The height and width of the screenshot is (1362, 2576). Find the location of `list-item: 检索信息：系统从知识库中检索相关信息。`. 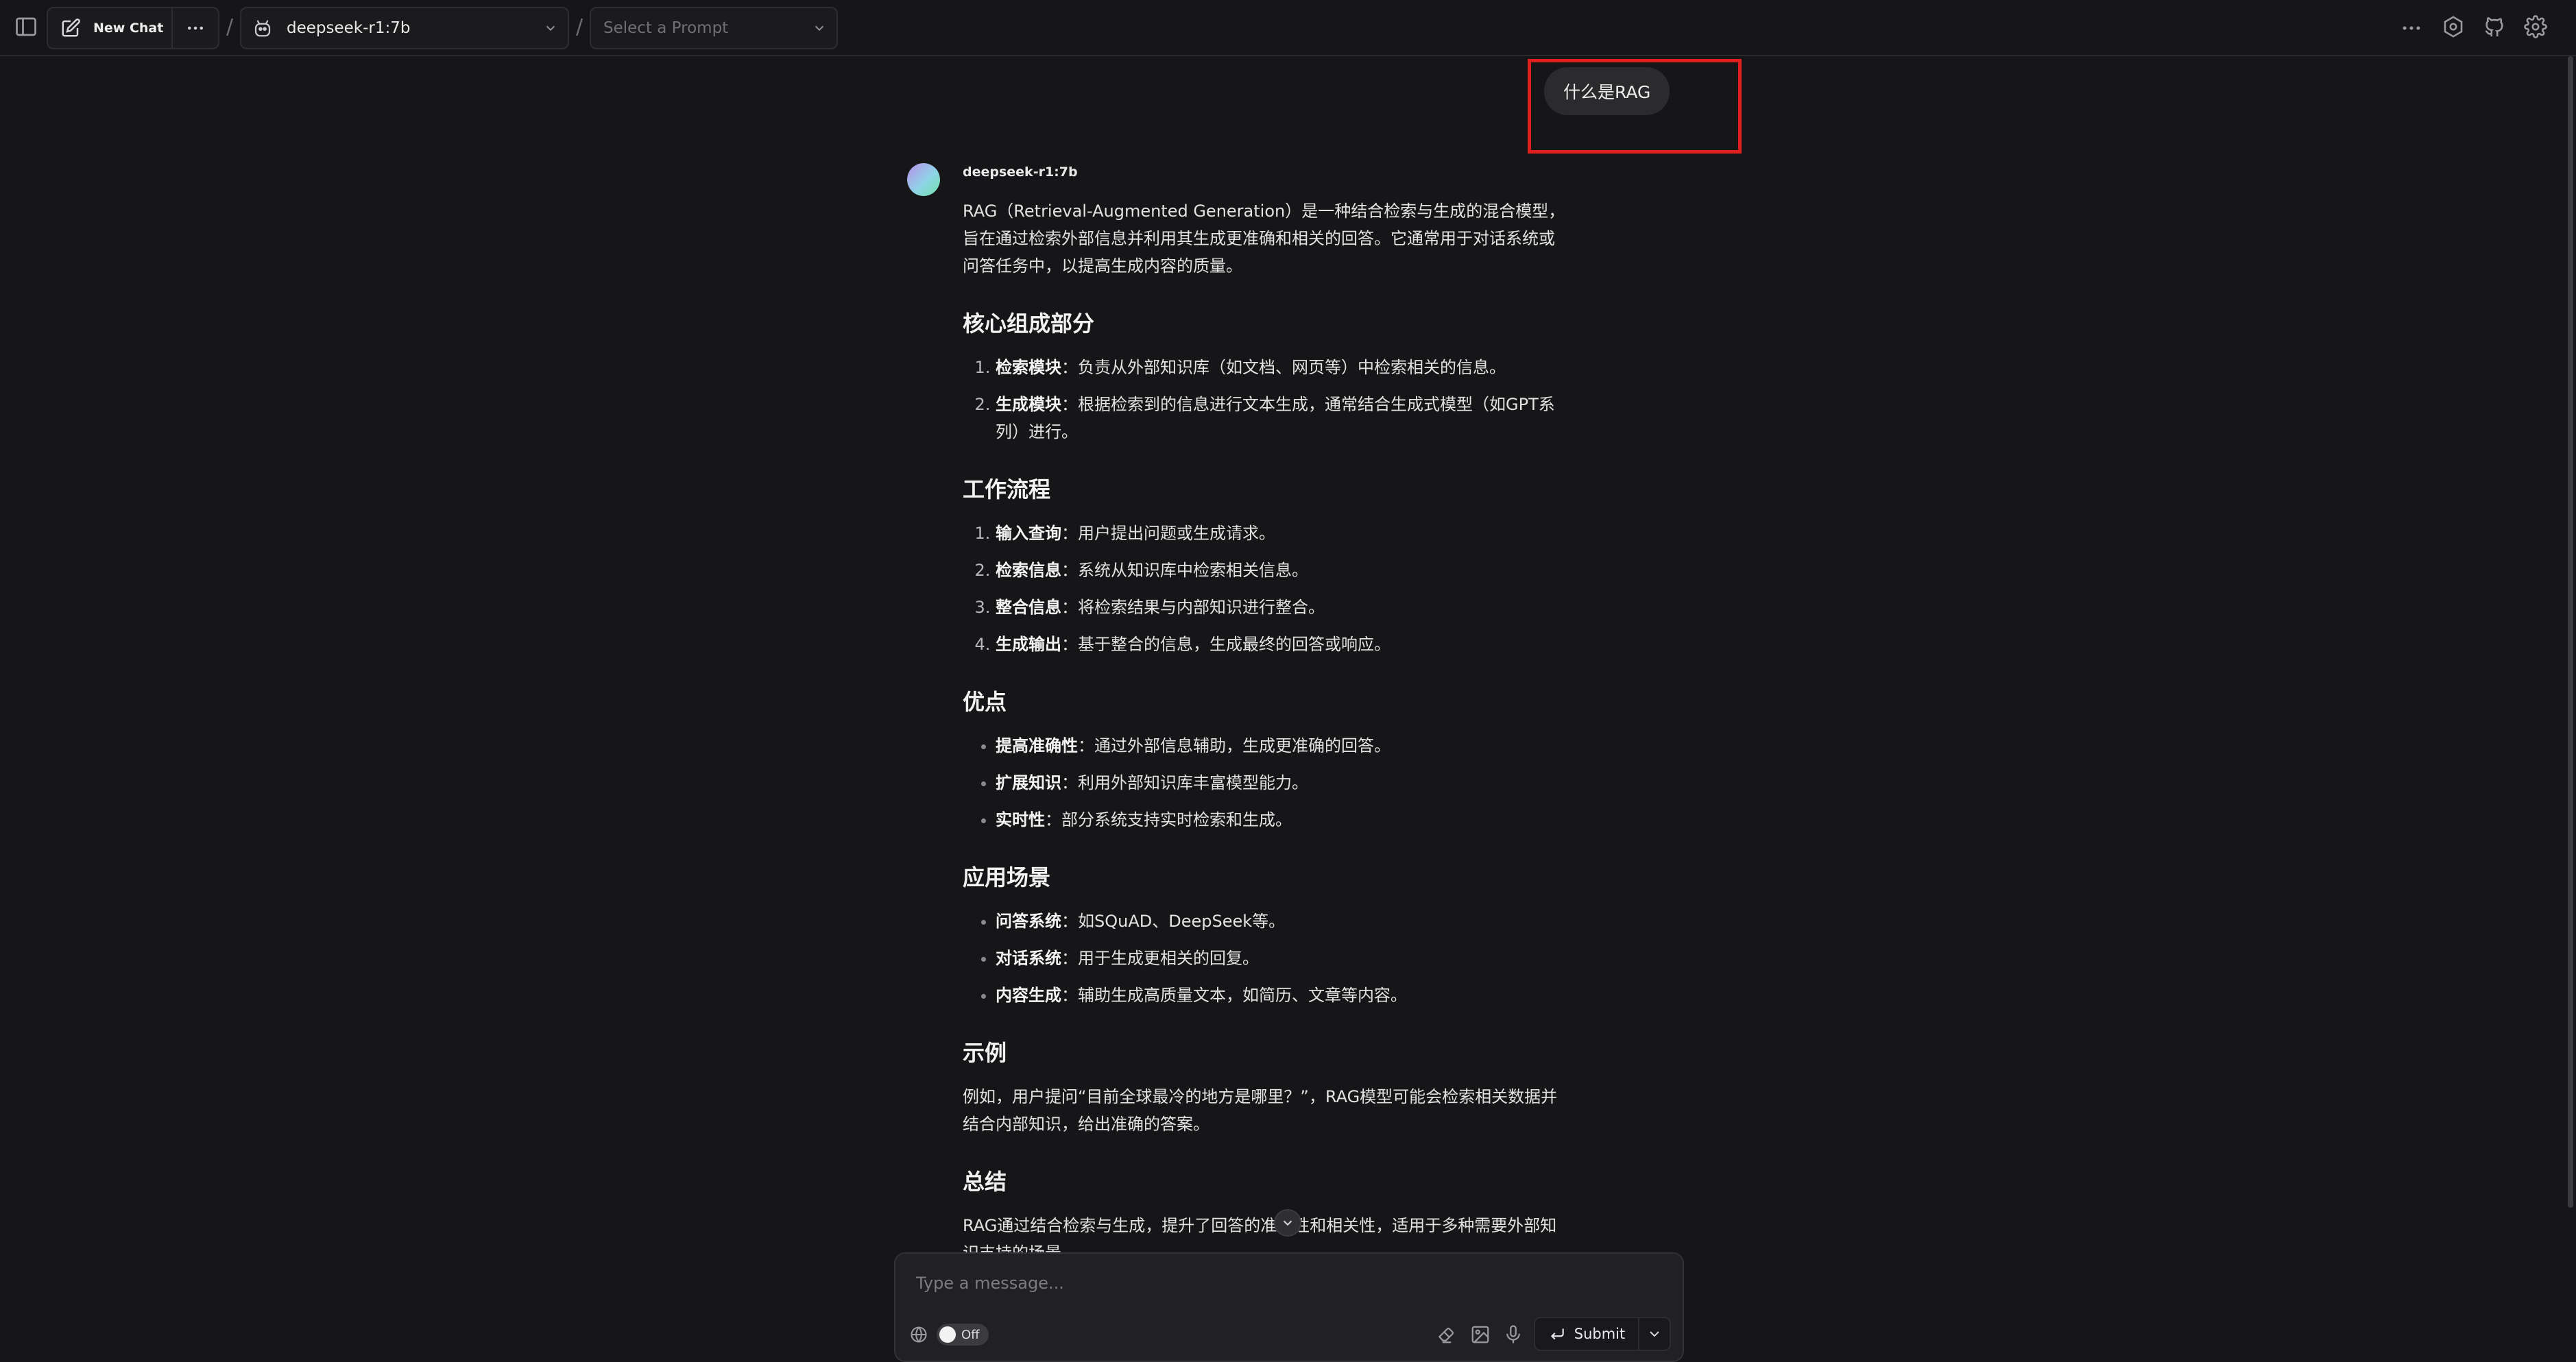

list-item: 检索信息：系统从知识库中检索相关信息。 is located at coordinates (1281, 570).